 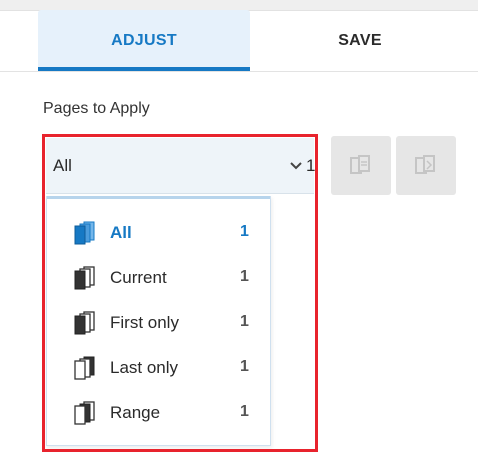 I want to click on tab-save: SAVE, so click(x=360, y=40).